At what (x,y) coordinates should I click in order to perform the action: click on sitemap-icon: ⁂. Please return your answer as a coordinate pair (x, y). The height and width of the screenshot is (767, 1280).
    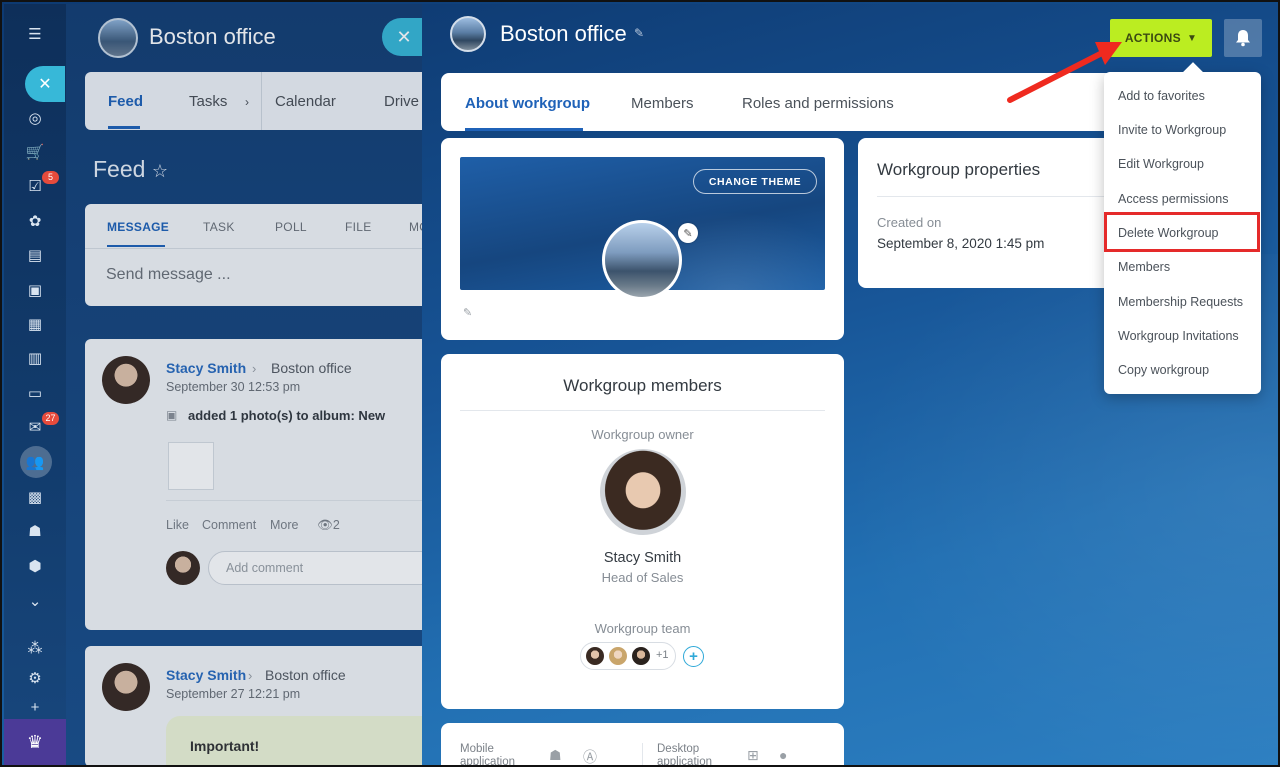
    Looking at the image, I should click on (35, 648).